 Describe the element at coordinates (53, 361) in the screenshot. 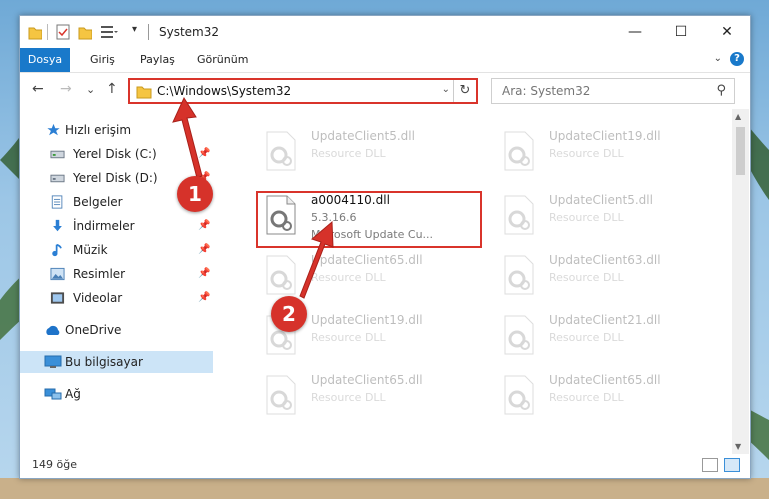

I see `computer-icon` at that location.